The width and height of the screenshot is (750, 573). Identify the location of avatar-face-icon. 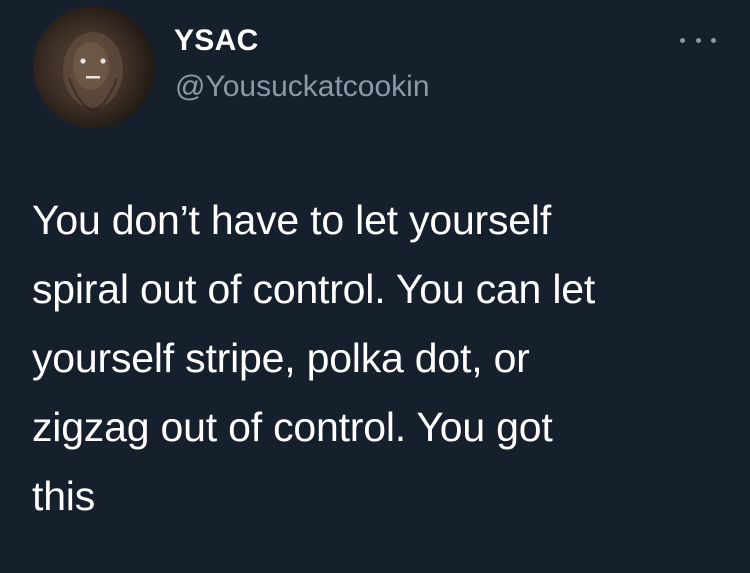
(93, 72).